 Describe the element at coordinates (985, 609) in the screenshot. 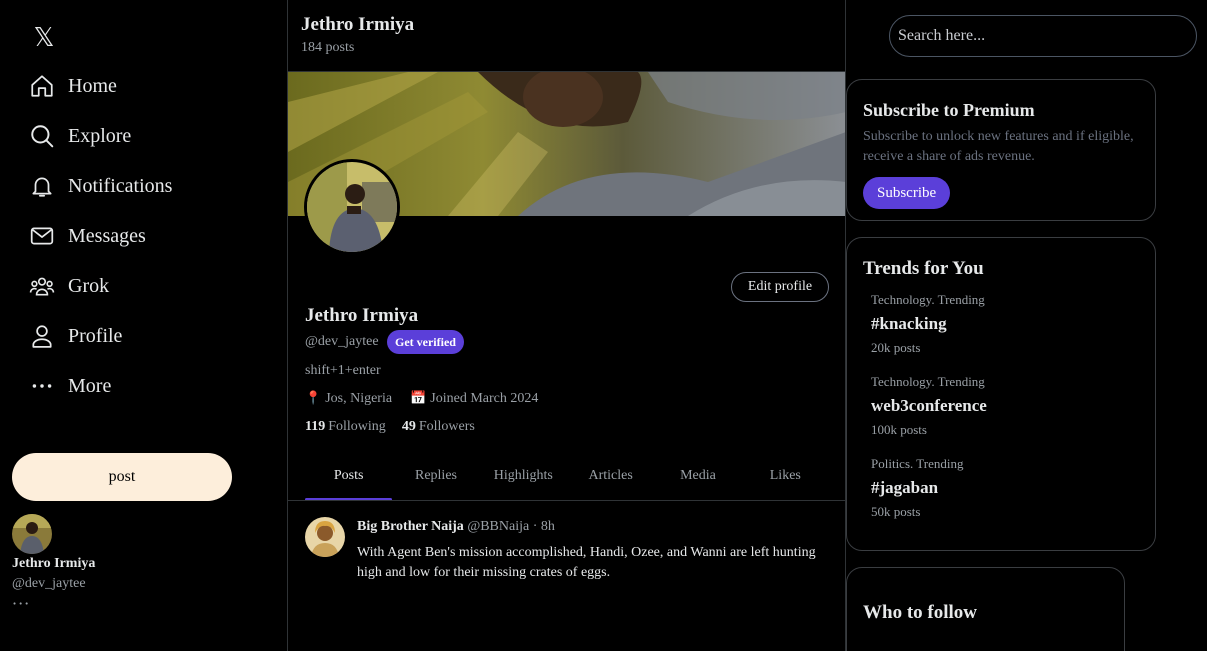

I see `who-to-follow-card: Who to follow` at that location.